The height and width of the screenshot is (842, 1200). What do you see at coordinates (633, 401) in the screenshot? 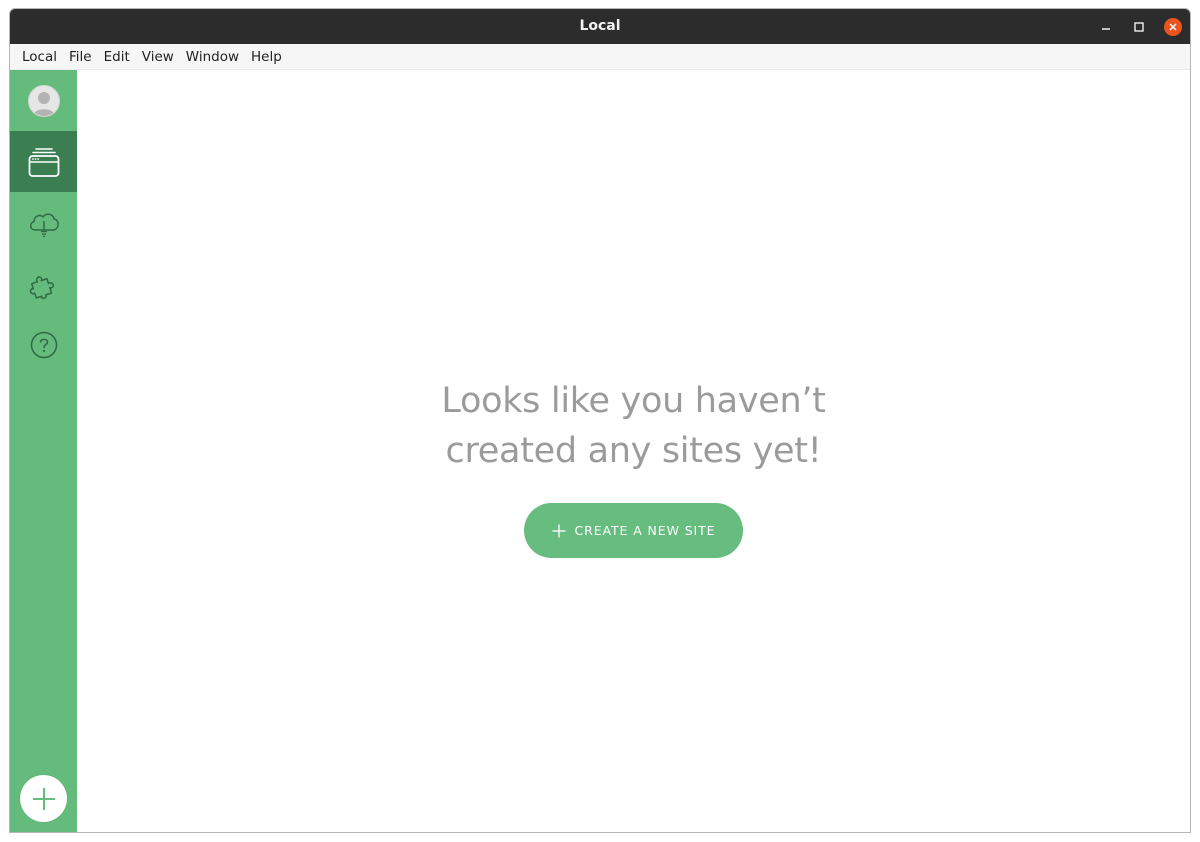
I see `empty-state-line-1: Looks like you haven’t` at bounding box center [633, 401].